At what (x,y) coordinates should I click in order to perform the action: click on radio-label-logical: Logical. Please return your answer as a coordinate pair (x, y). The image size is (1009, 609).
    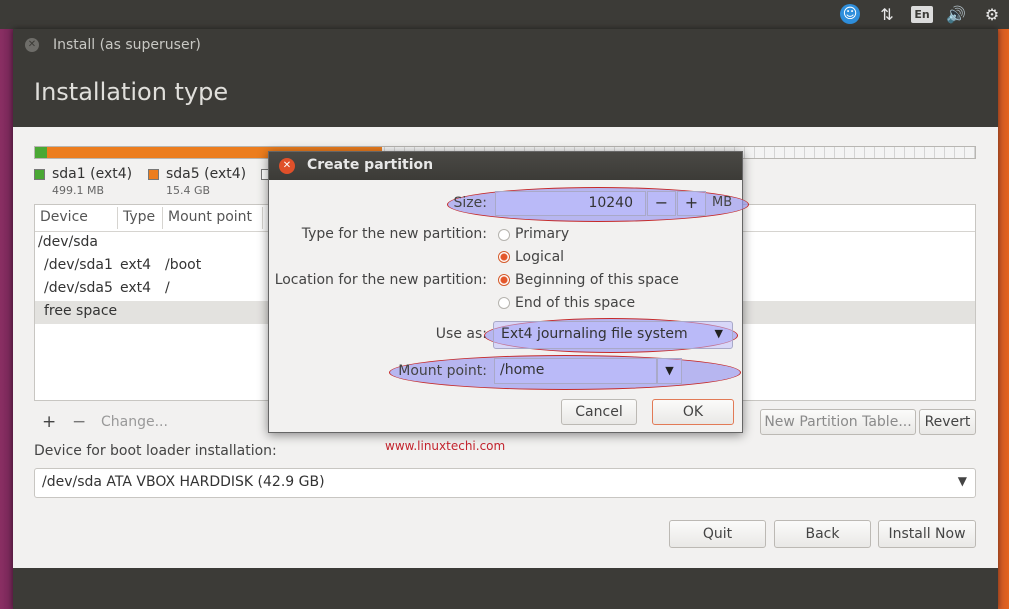
    Looking at the image, I should click on (540, 257).